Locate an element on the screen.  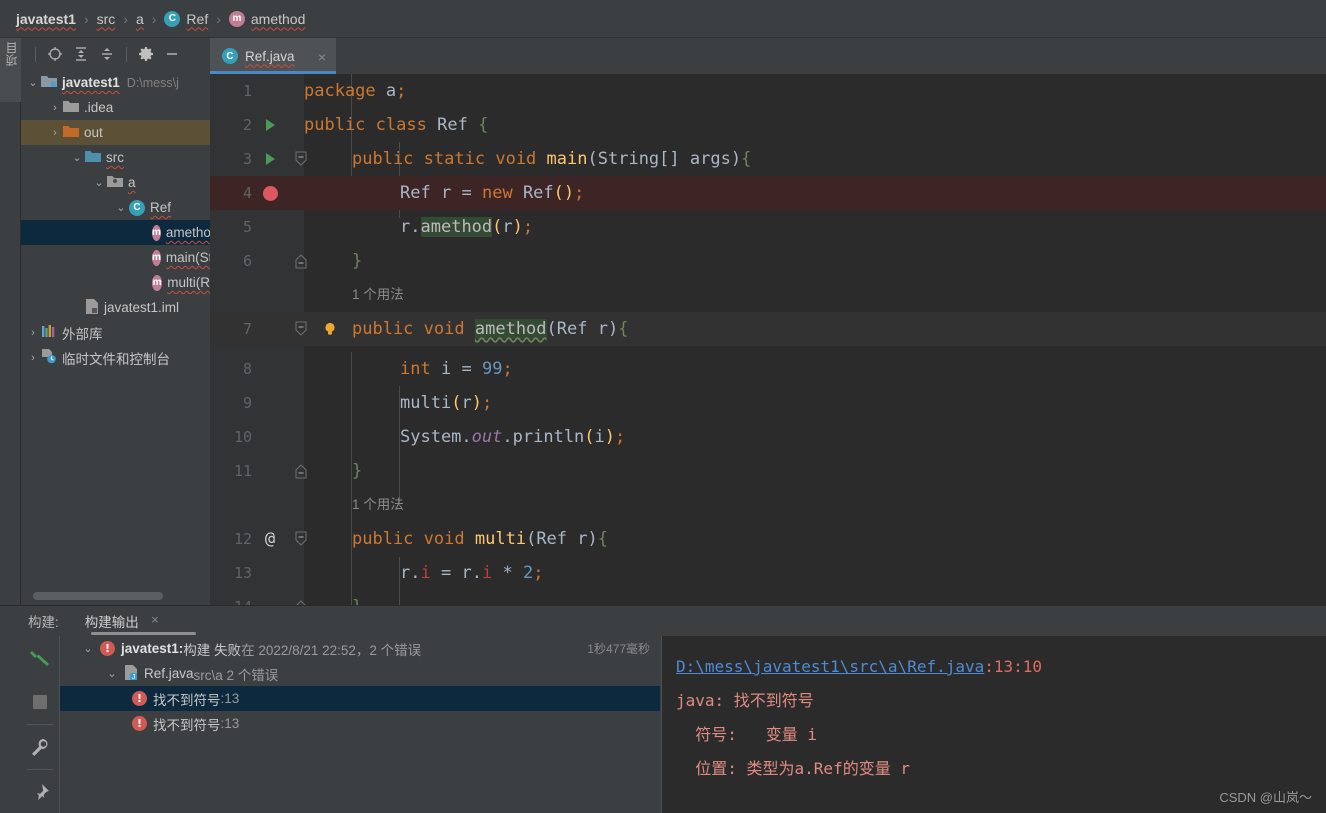
stop-icon is located at coordinates (40, 702).